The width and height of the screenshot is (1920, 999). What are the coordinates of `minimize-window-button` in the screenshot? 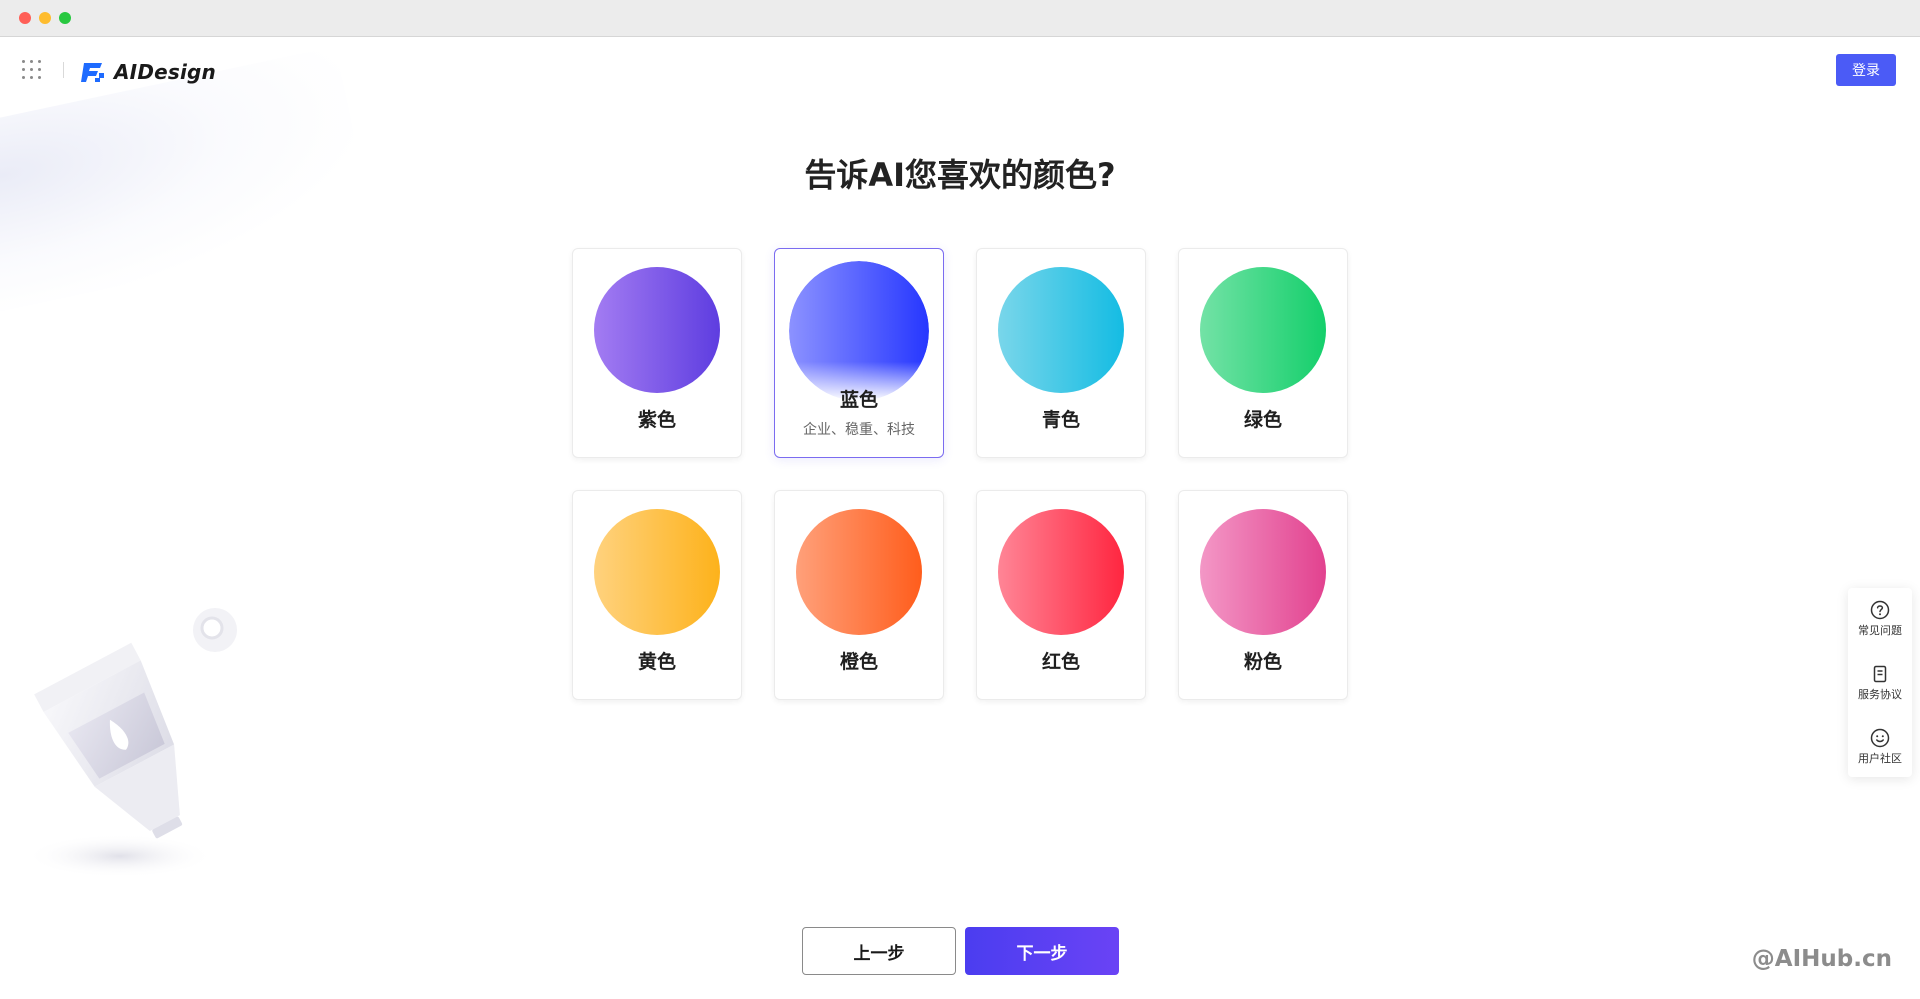 It's located at (45, 18).